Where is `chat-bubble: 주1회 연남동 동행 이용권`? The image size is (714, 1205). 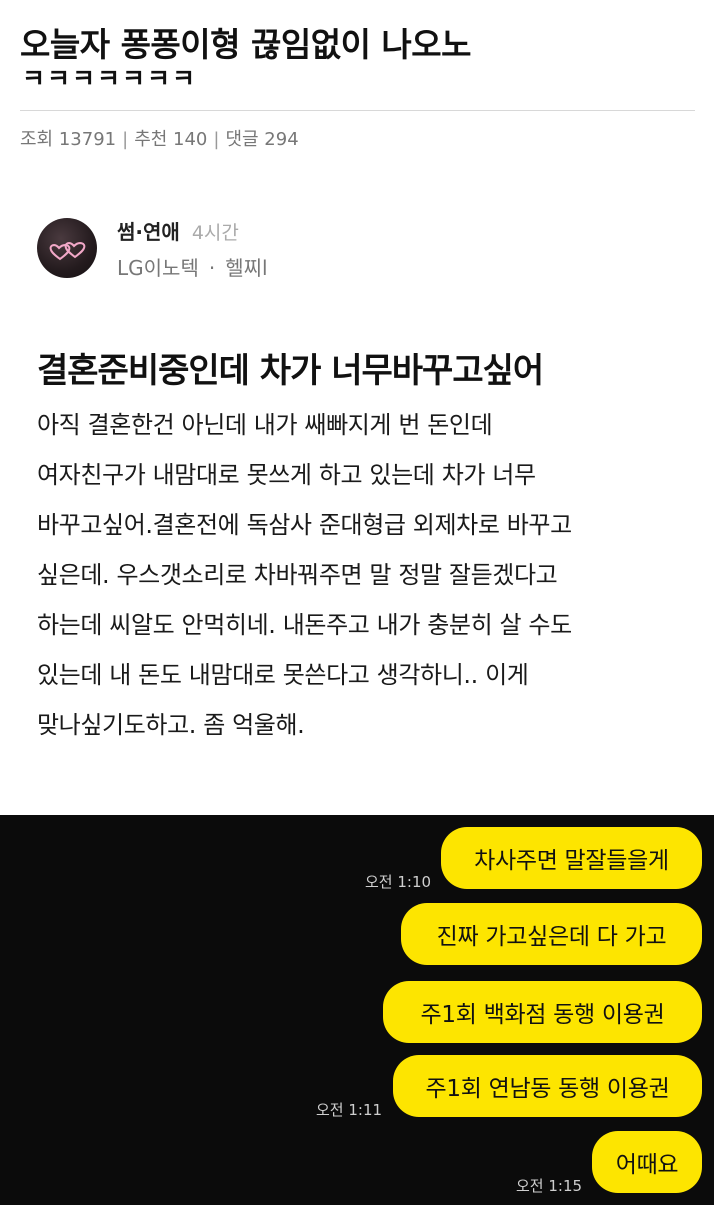
chat-bubble: 주1회 연남동 동행 이용권 is located at coordinates (547, 1086).